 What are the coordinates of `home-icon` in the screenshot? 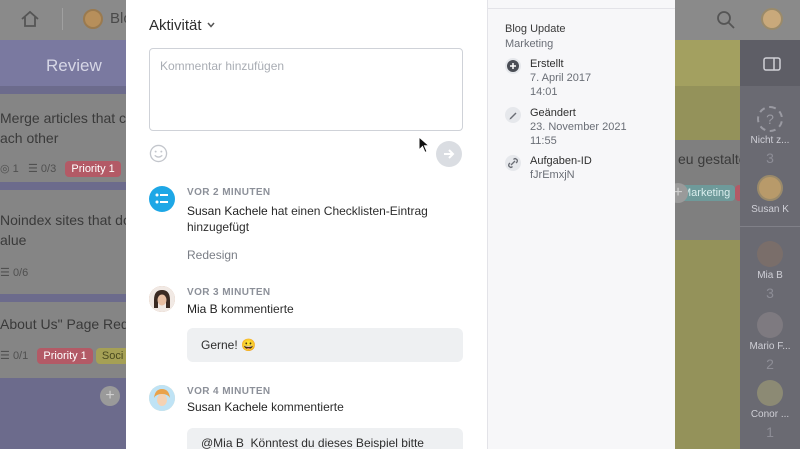 It's located at (30, 19).